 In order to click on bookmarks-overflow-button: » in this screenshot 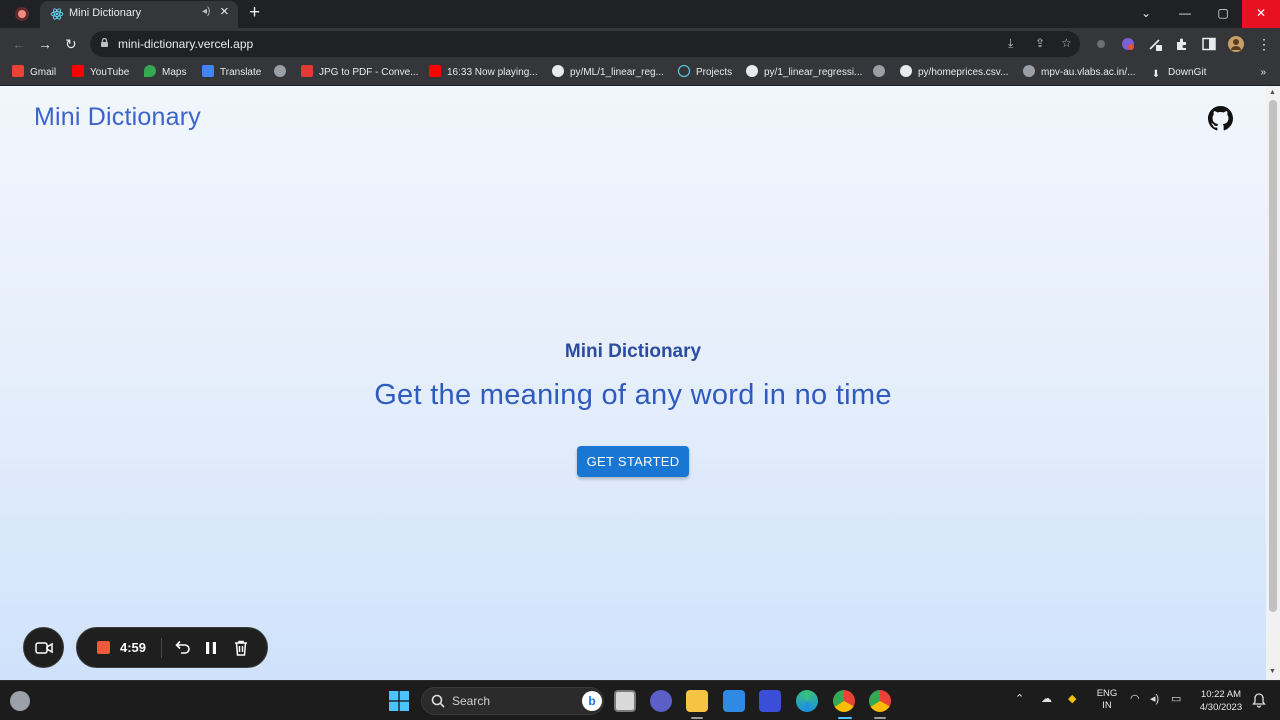, I will do `click(1263, 73)`.